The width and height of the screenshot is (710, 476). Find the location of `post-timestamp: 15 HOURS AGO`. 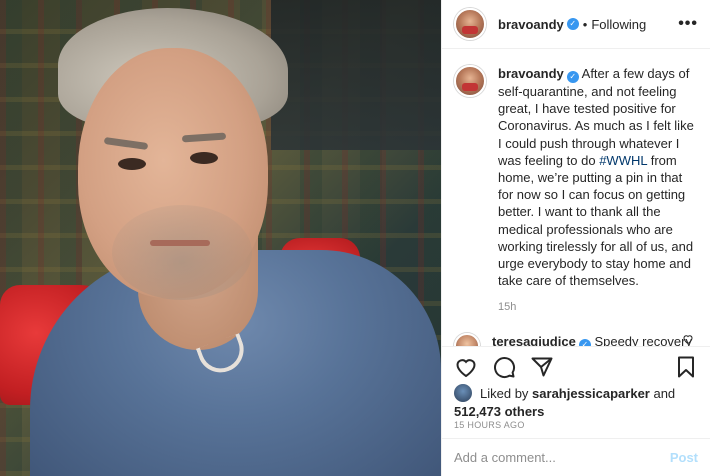

post-timestamp: 15 HOURS AGO is located at coordinates (489, 425).